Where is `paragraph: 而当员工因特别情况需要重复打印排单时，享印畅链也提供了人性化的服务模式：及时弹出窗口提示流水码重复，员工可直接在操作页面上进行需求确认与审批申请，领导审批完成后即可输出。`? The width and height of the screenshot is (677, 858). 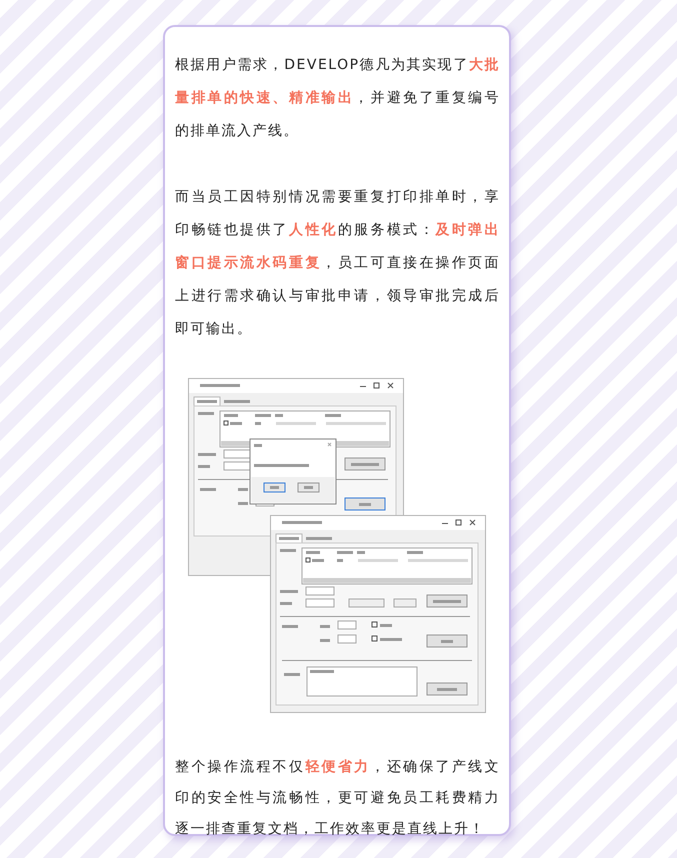 paragraph: 而当员工因特别情况需要重复打印排单时，享印畅链也提供了人性化的服务模式：及时弹出窗口提示流水码重复，员工可直接在操作页面上进行需求确认与审批申请，领导审批完成后即可输出。 is located at coordinates (337, 263).